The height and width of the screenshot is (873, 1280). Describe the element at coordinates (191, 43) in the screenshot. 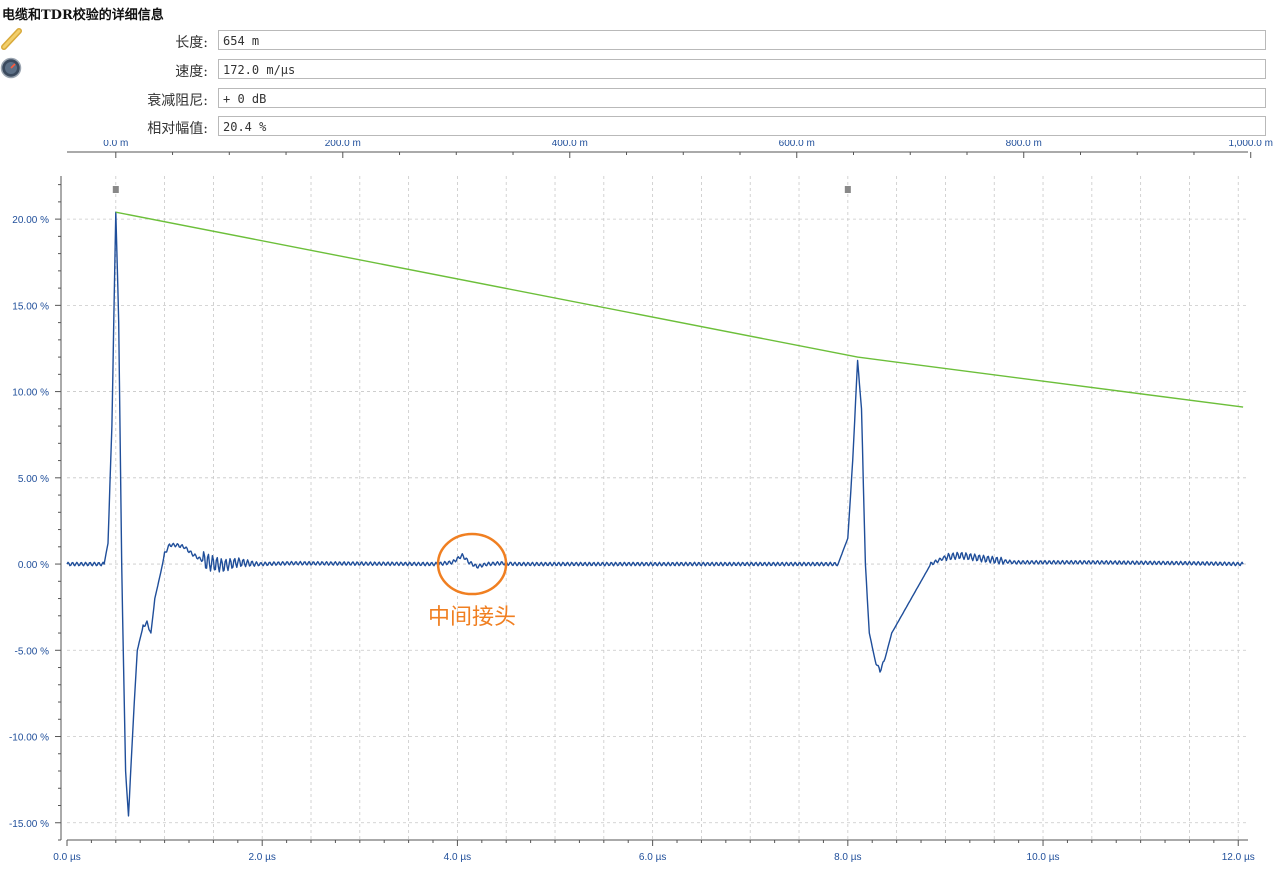

I see `length-label: 长度:` at that location.